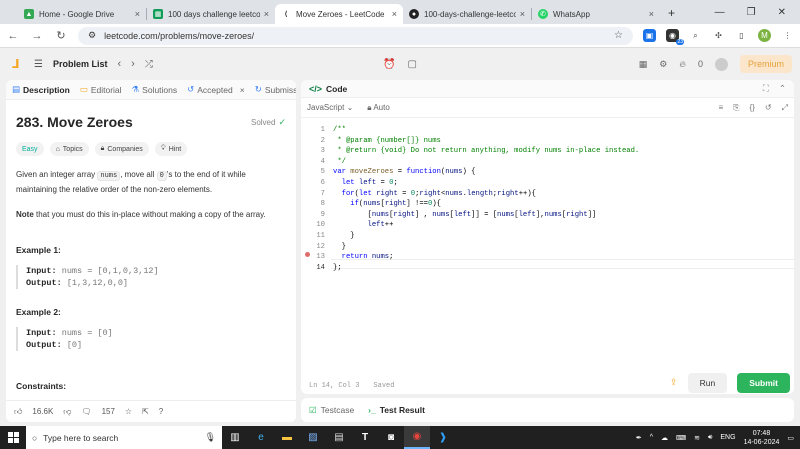  What do you see at coordinates (83, 89) in the screenshot?
I see `editorial-icon: ▭` at bounding box center [83, 89].